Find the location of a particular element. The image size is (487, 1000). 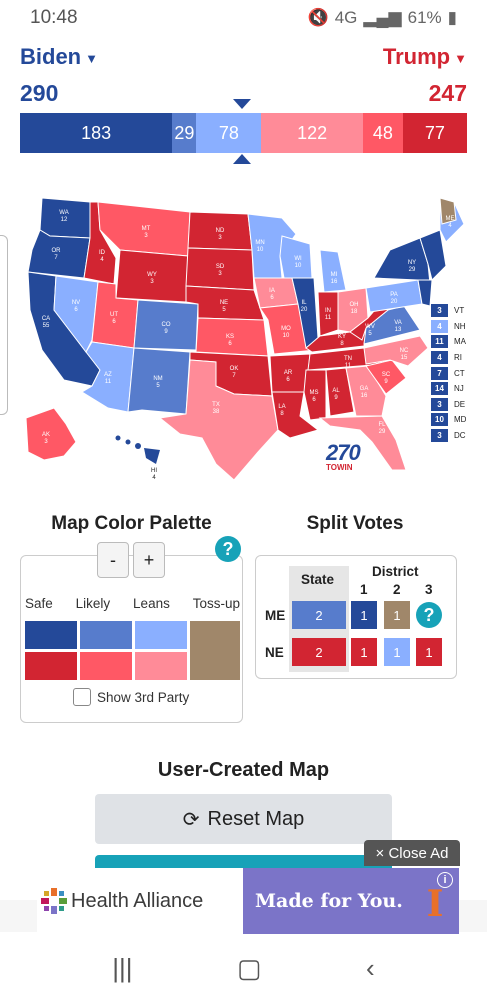

state-label-tn: TN is located at coordinates (348, 359).